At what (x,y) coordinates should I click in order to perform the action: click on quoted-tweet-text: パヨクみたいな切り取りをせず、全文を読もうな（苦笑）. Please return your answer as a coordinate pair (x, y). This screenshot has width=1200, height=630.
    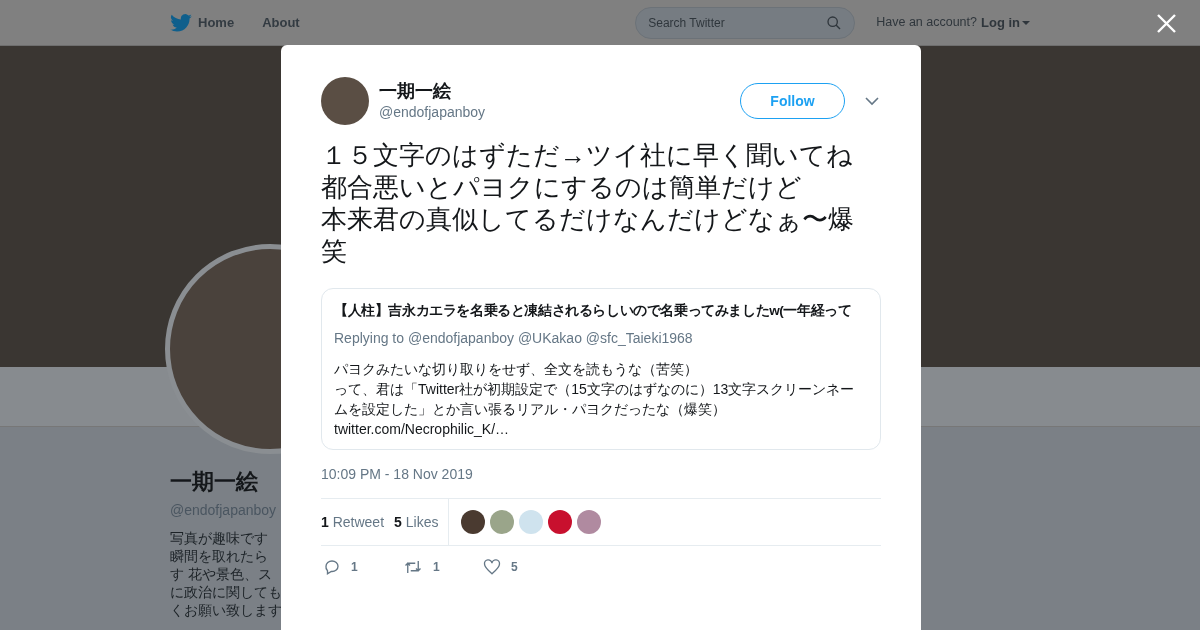
    Looking at the image, I should click on (516, 370).